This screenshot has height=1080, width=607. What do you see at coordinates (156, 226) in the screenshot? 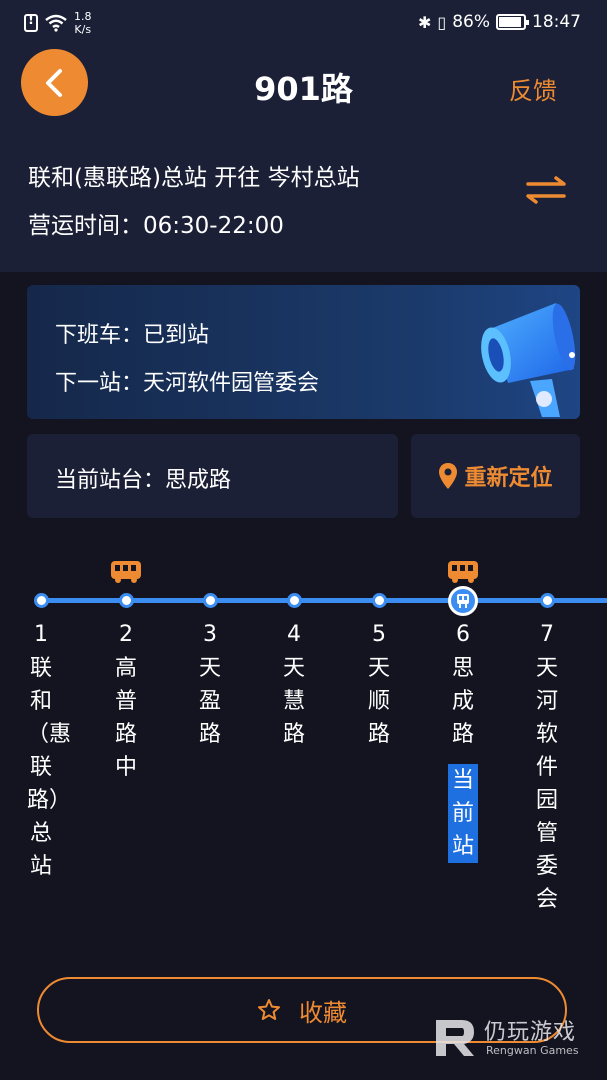
I see `operating-hours: 营运时间：06:30-22:00` at bounding box center [156, 226].